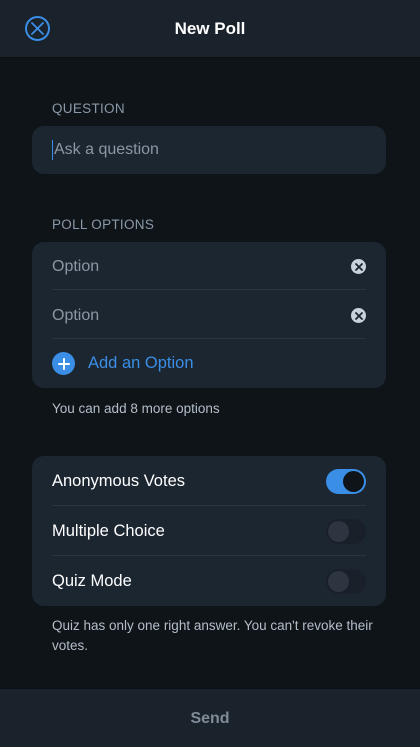  I want to click on options-remaining-hint: You can add 8 more options, so click(136, 408).